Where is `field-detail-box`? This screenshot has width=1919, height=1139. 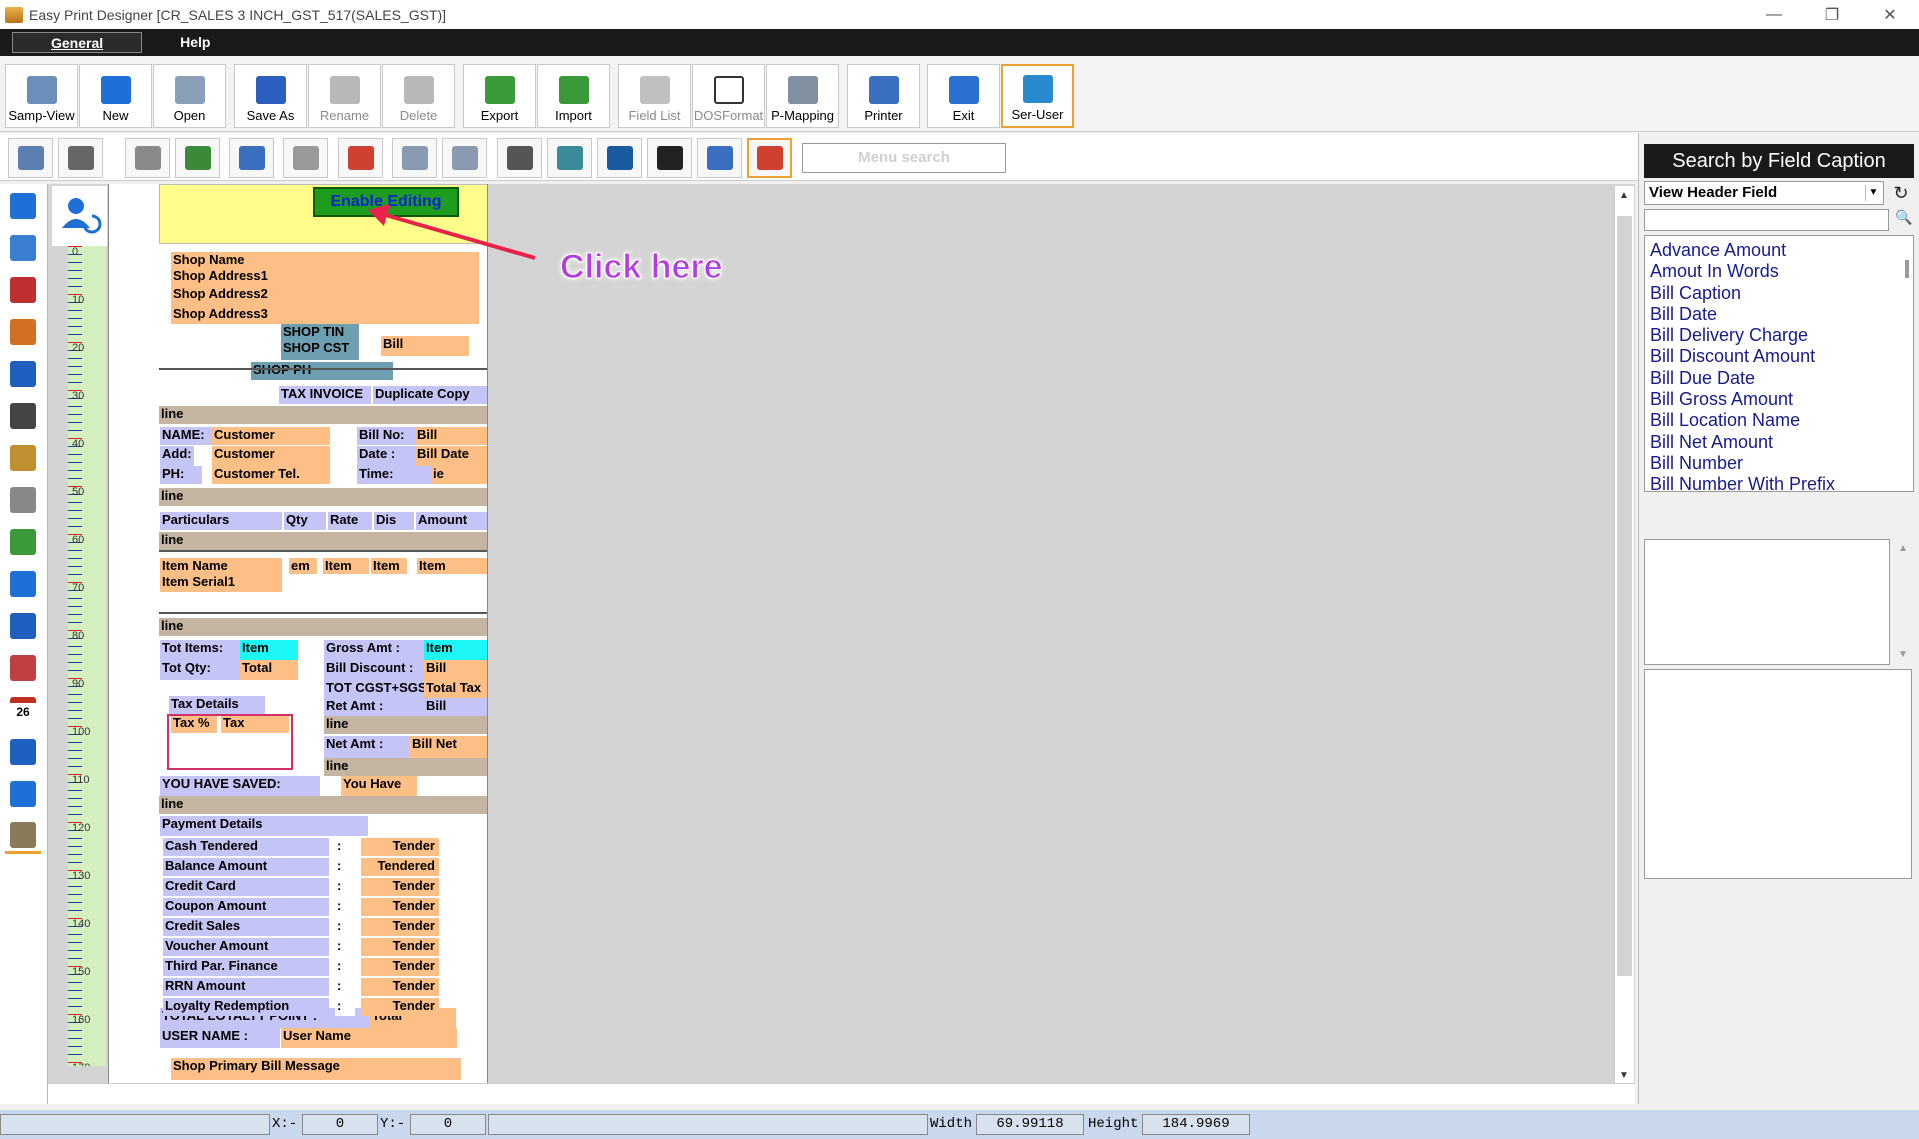 field-detail-box is located at coordinates (1767, 602).